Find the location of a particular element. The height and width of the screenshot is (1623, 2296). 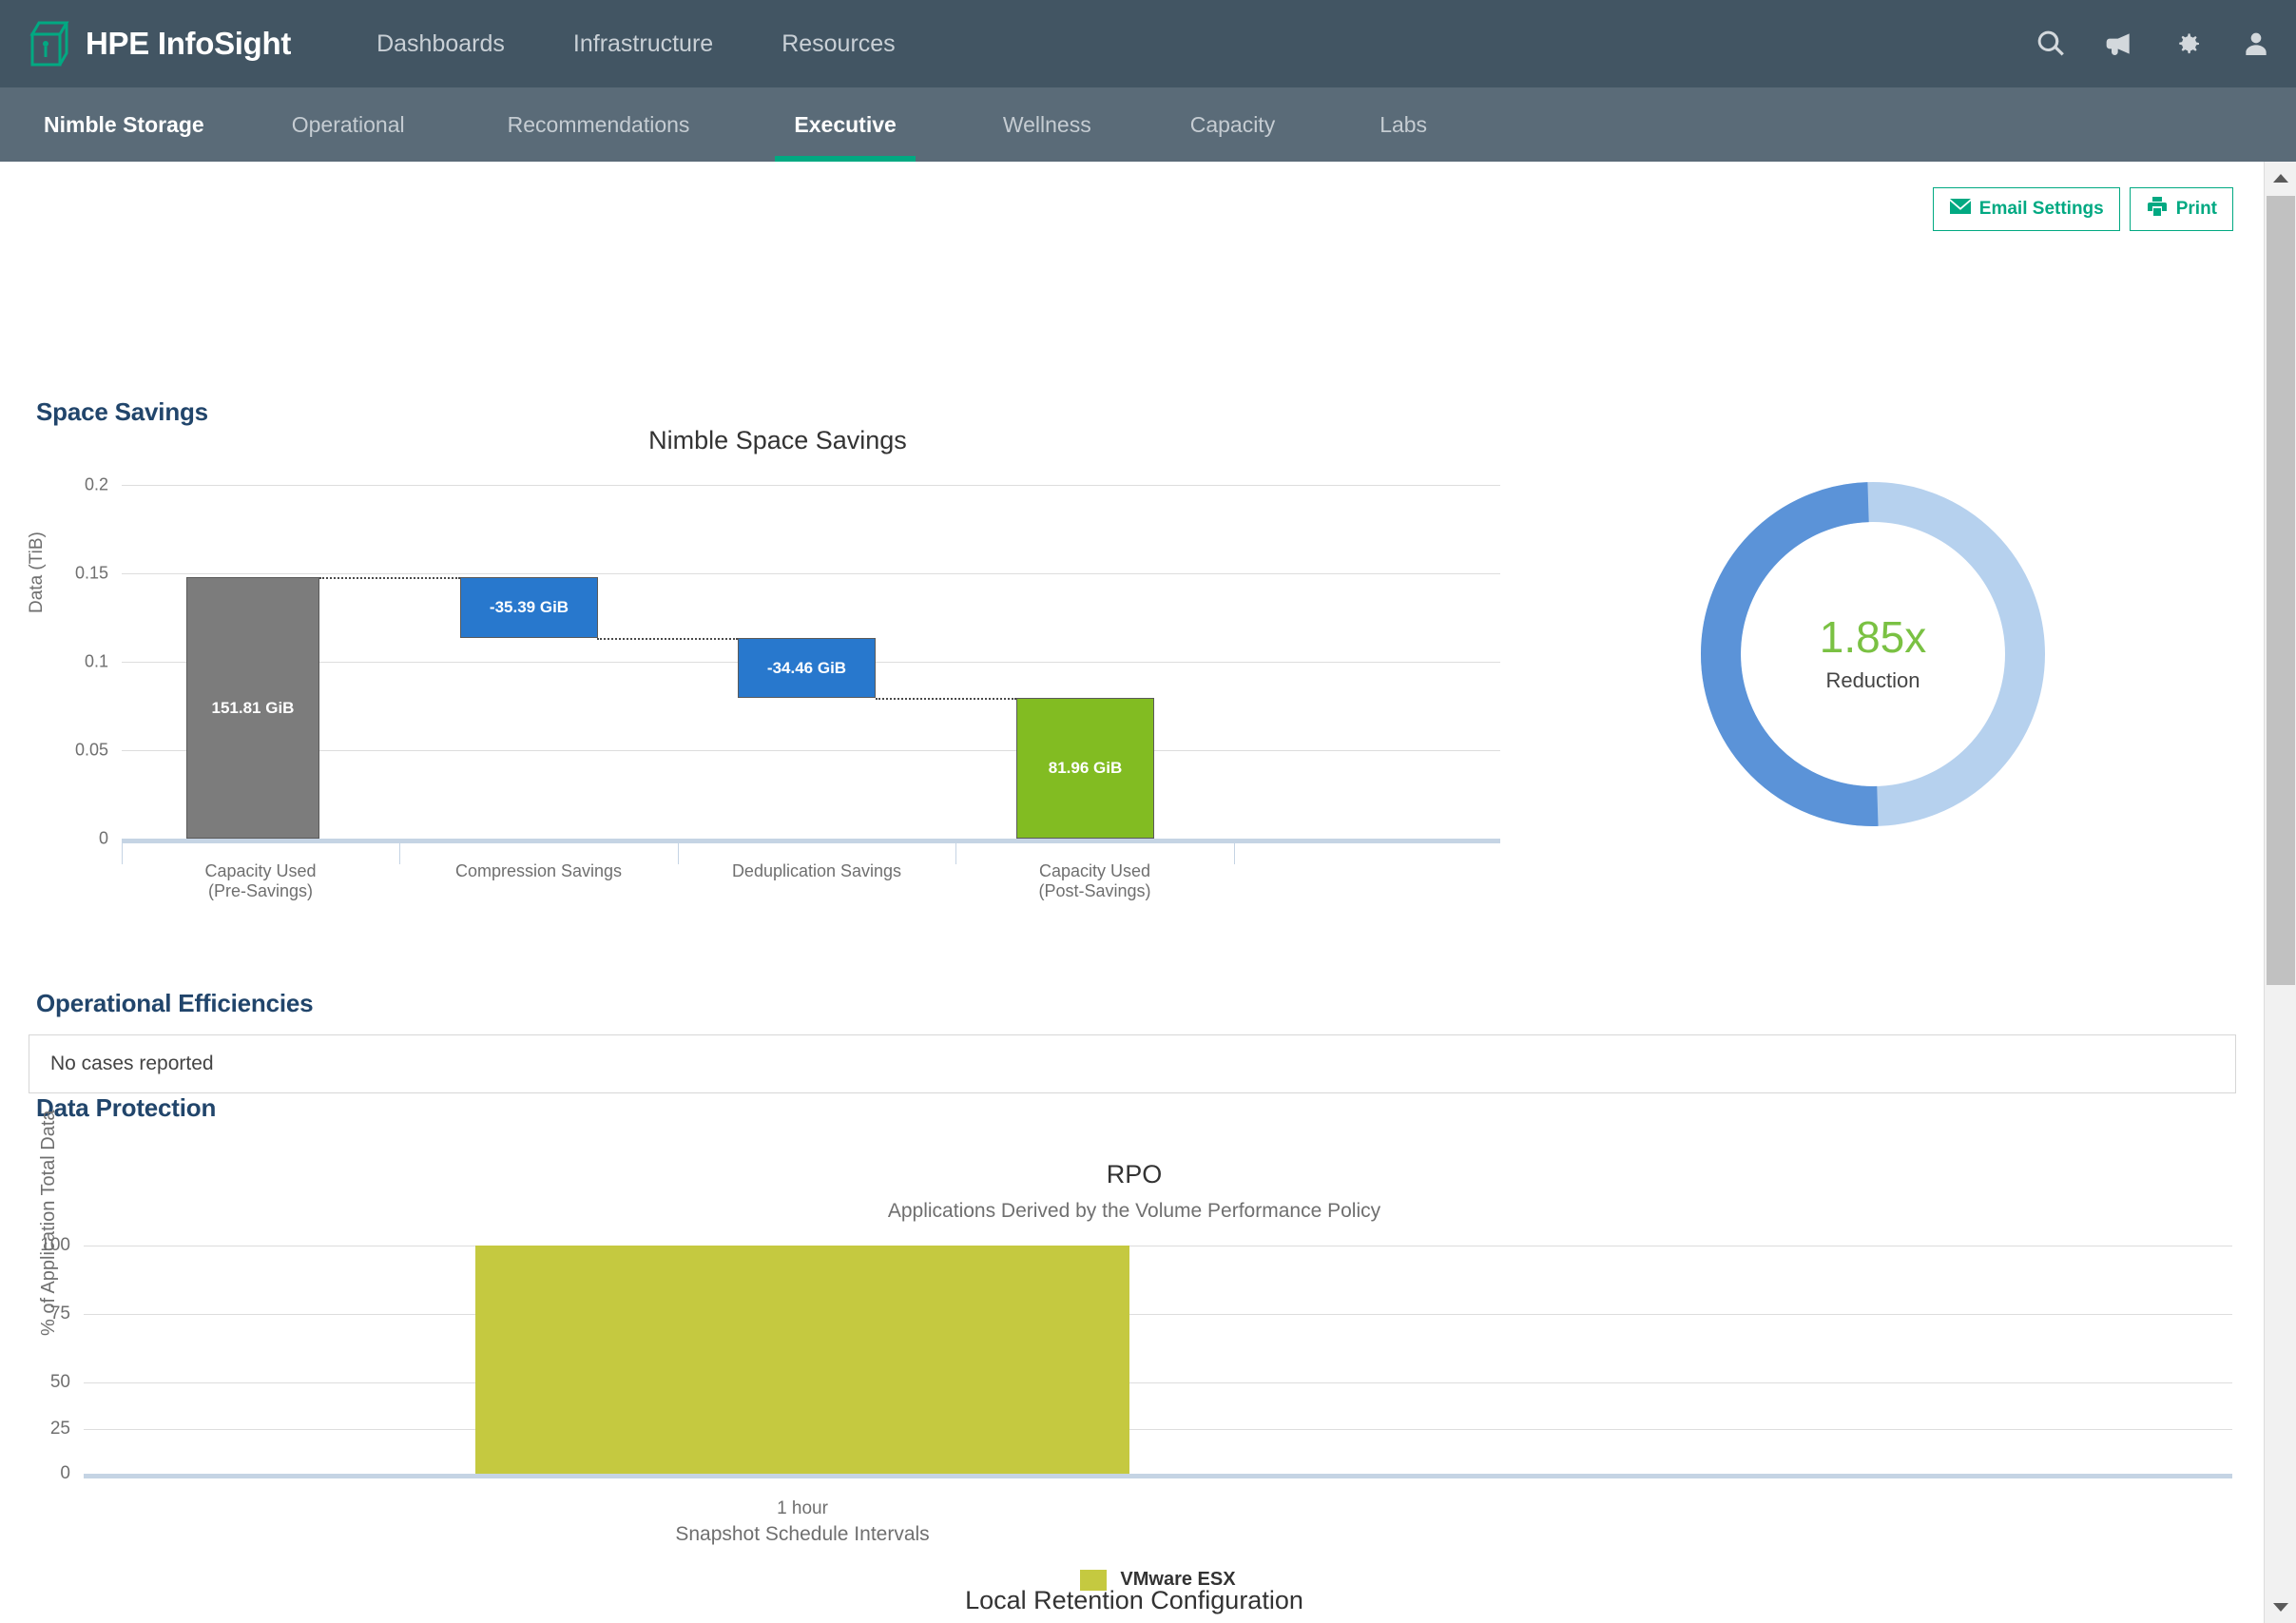

donut-center-text: 1.85x Reduction is located at coordinates (1873, 654).